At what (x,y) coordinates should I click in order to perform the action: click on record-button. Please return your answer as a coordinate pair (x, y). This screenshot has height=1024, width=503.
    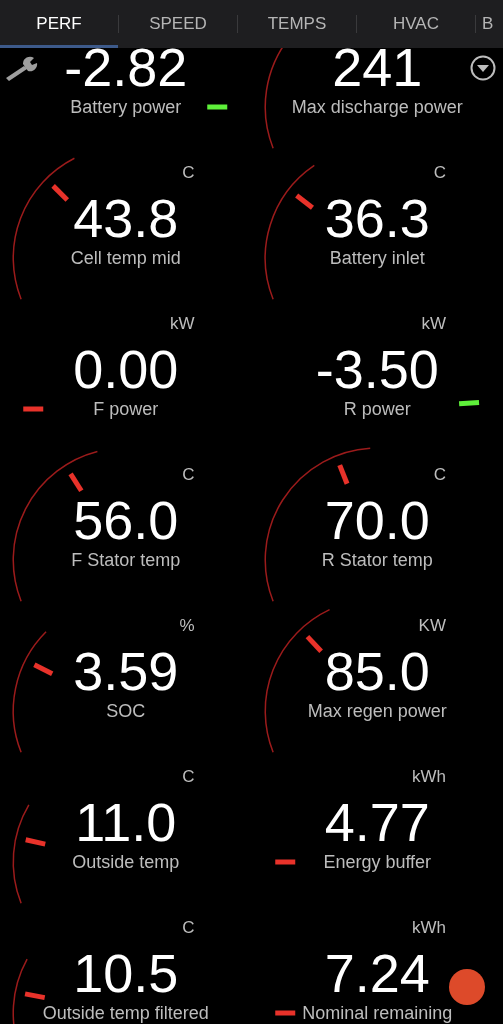
    Looking at the image, I should click on (467, 987).